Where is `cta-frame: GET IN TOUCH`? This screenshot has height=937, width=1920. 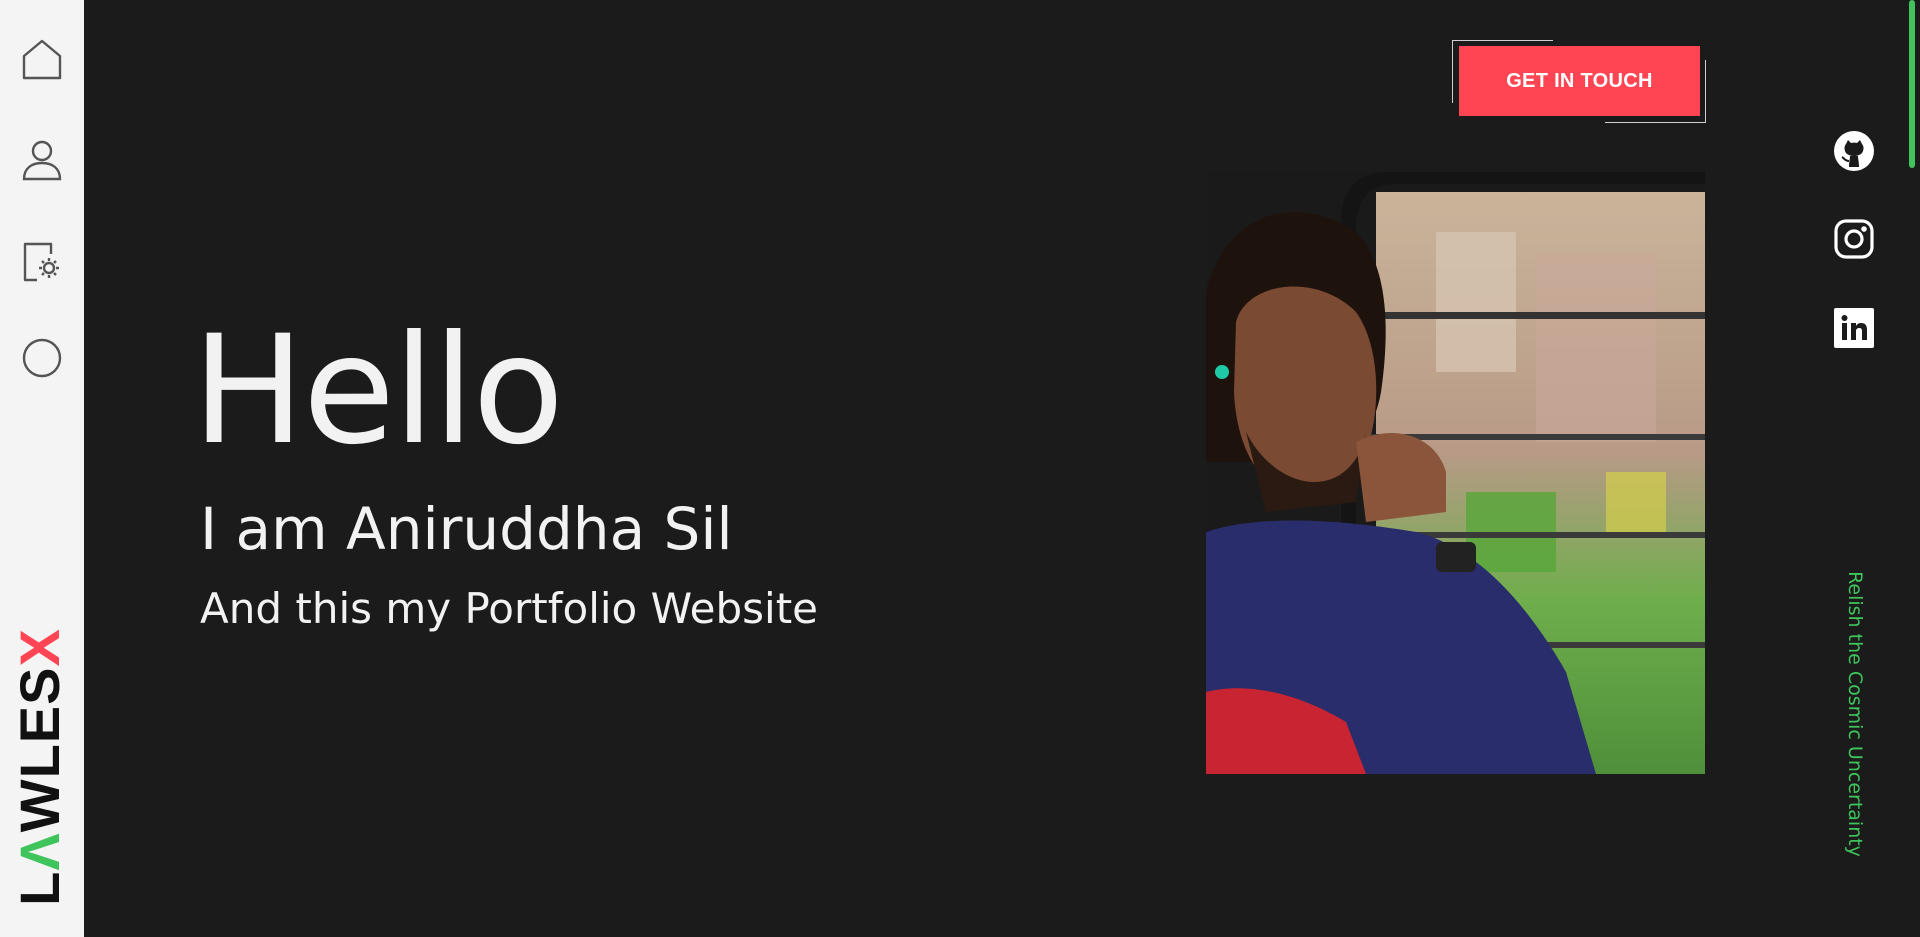
cta-frame: GET IN TOUCH is located at coordinates (1579, 81).